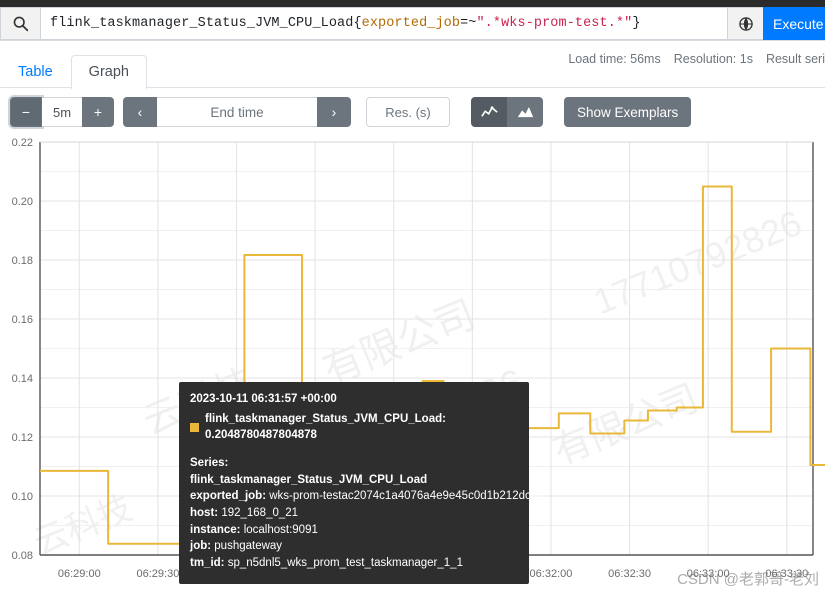 The image size is (825, 591). What do you see at coordinates (22, 556) in the screenshot?
I see `svg-text: 0.08` at bounding box center [22, 556].